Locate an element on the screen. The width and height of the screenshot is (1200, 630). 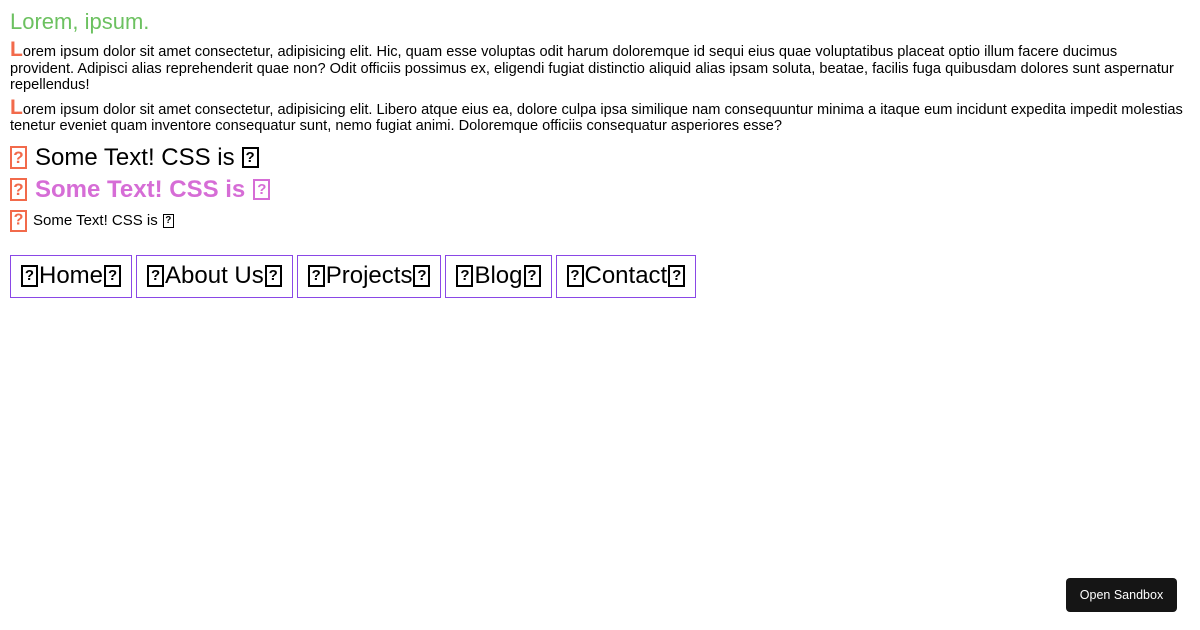
nav-item-home: Home is located at coordinates (71, 276).